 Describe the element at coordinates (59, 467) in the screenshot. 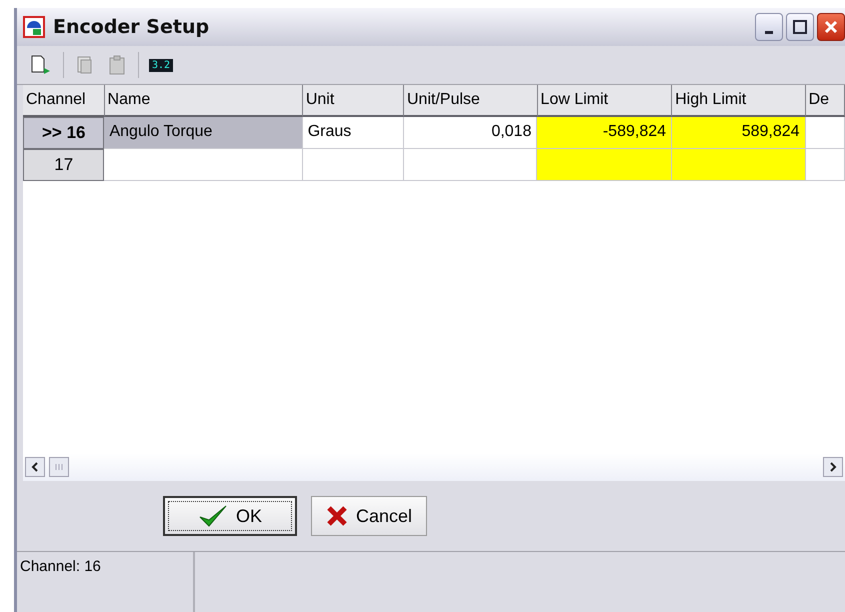

I see `scroll-thumb` at that location.